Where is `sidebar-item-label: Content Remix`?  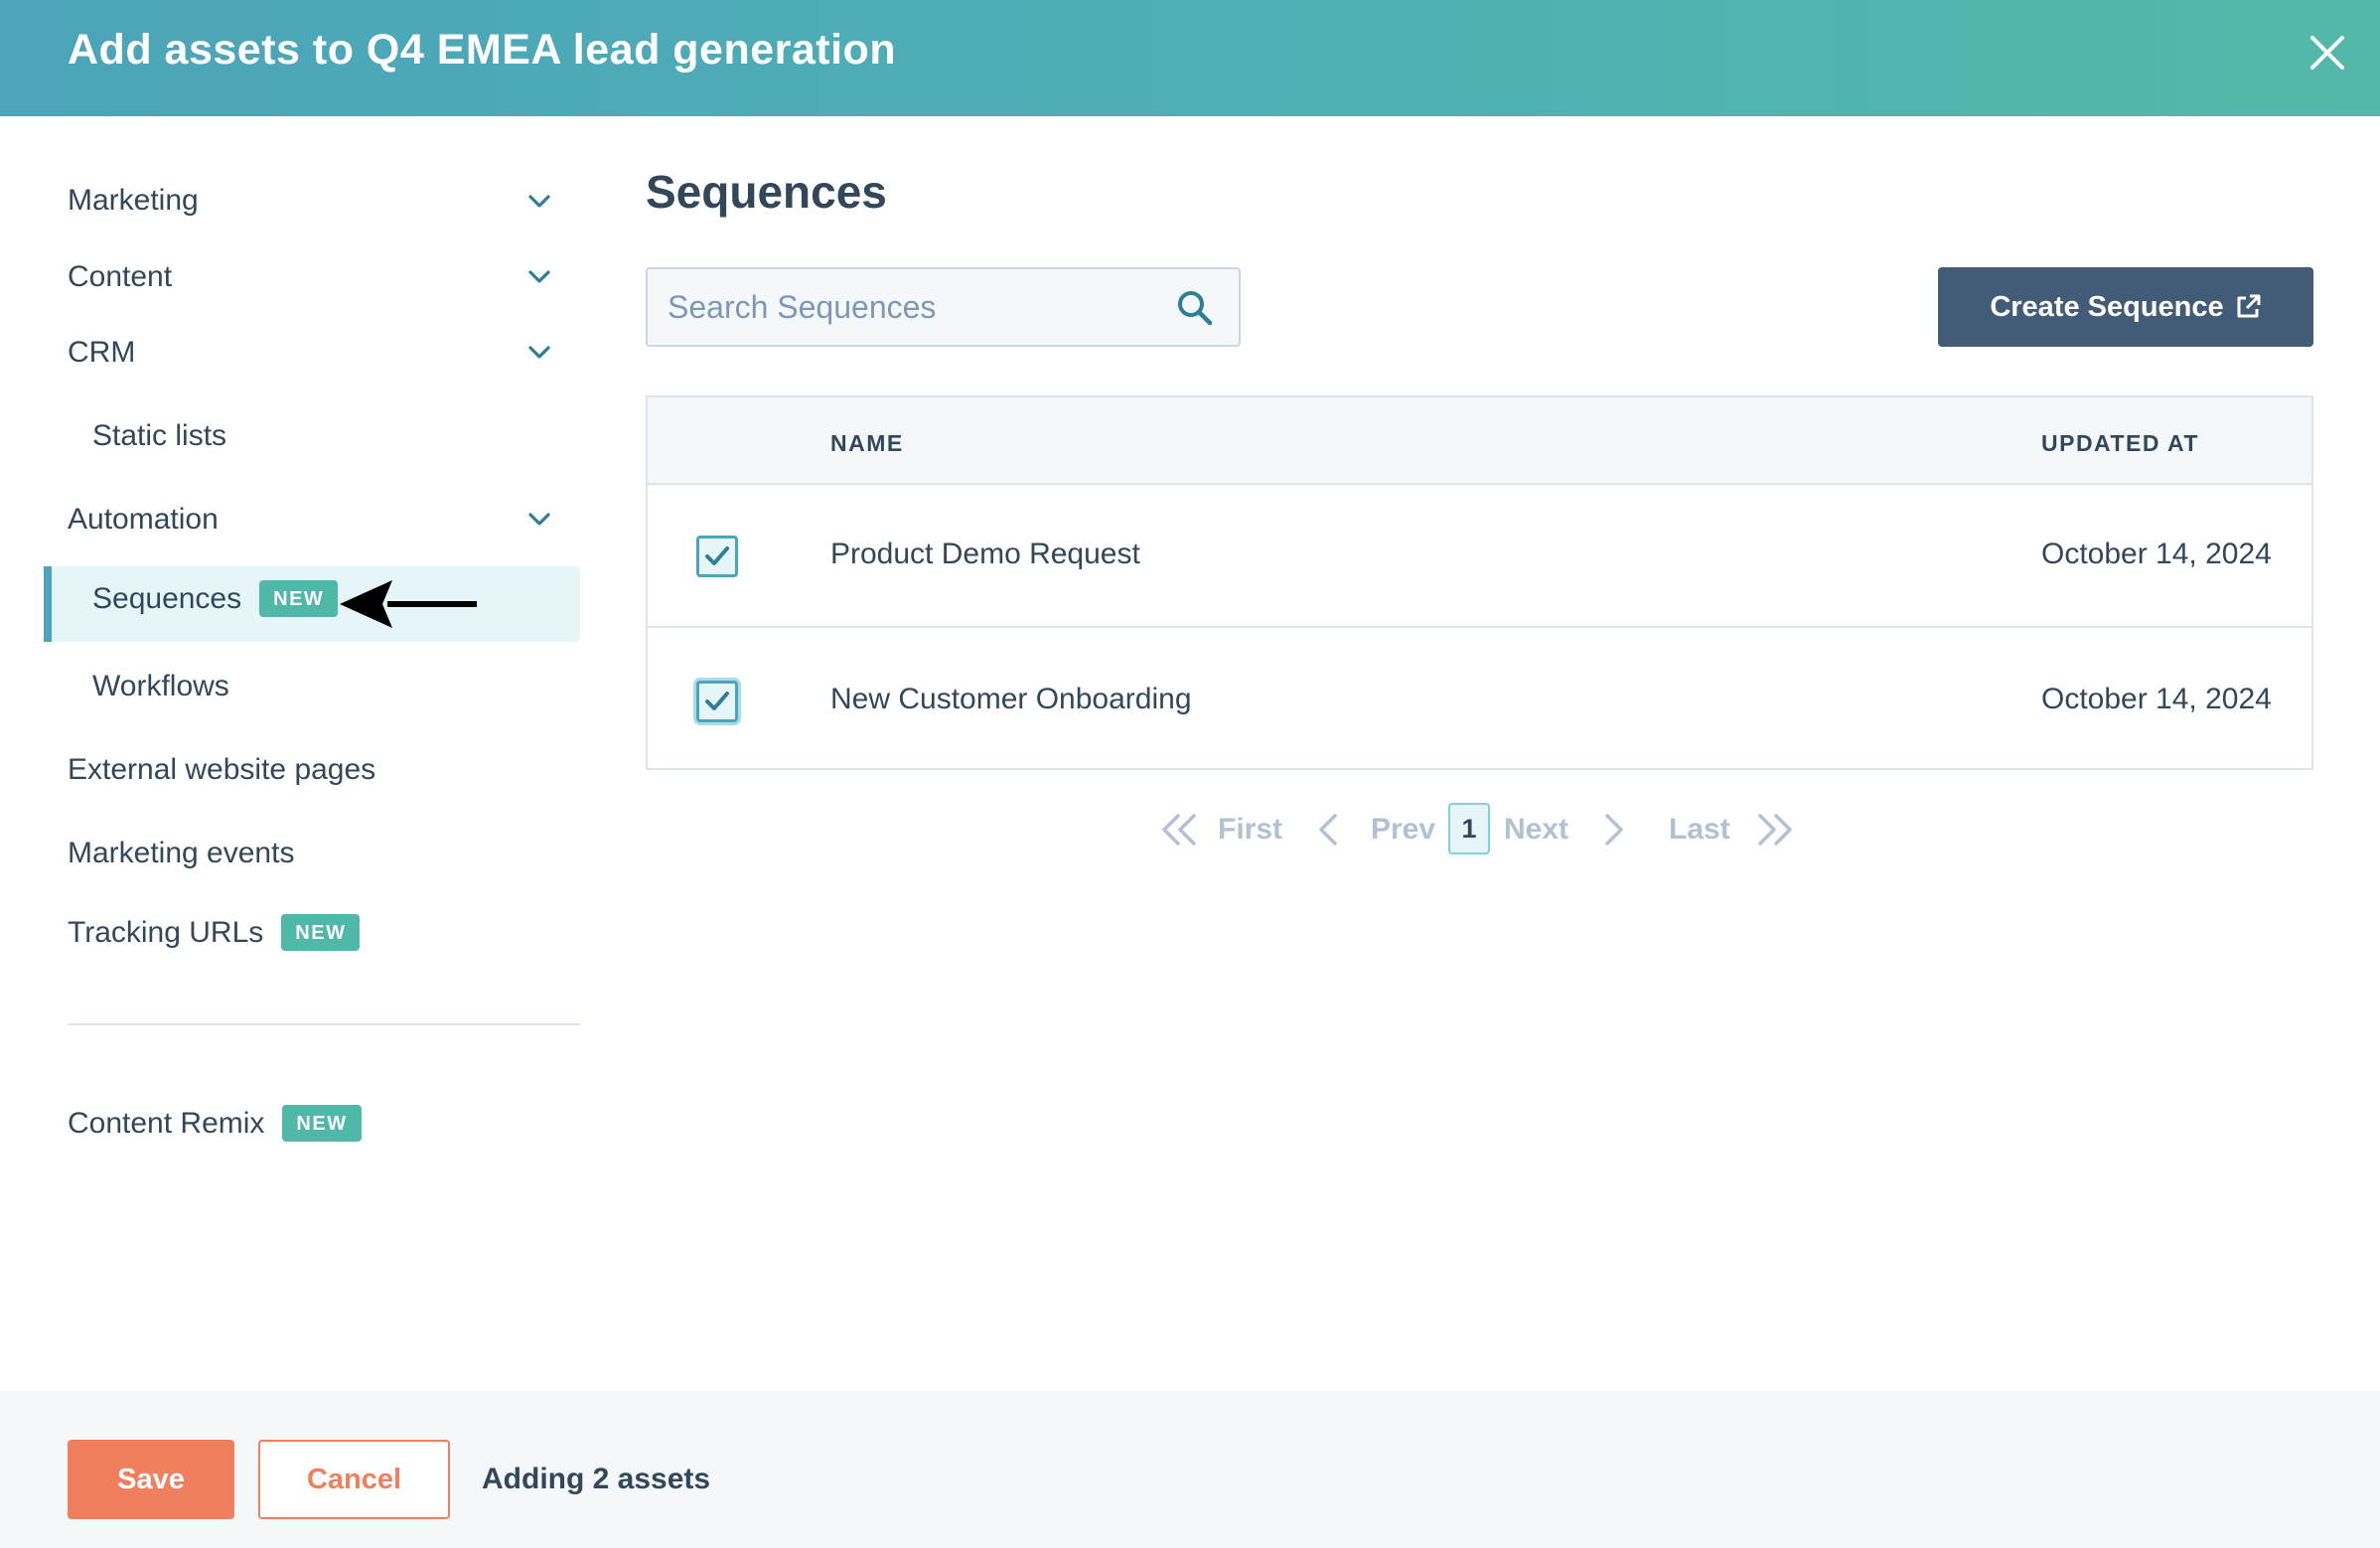 sidebar-item-label: Content Remix is located at coordinates (166, 1123).